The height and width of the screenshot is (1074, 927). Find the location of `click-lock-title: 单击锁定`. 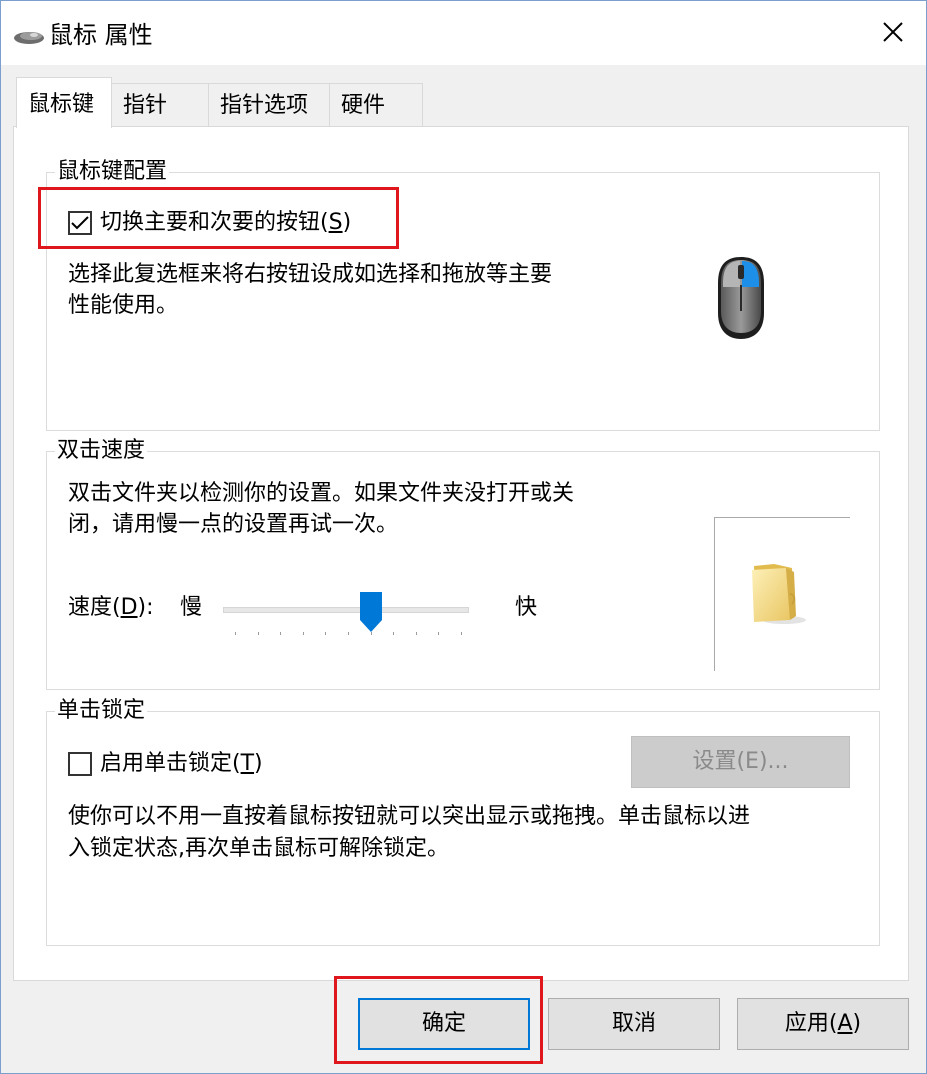

click-lock-title: 单击锁定 is located at coordinates (101, 711).